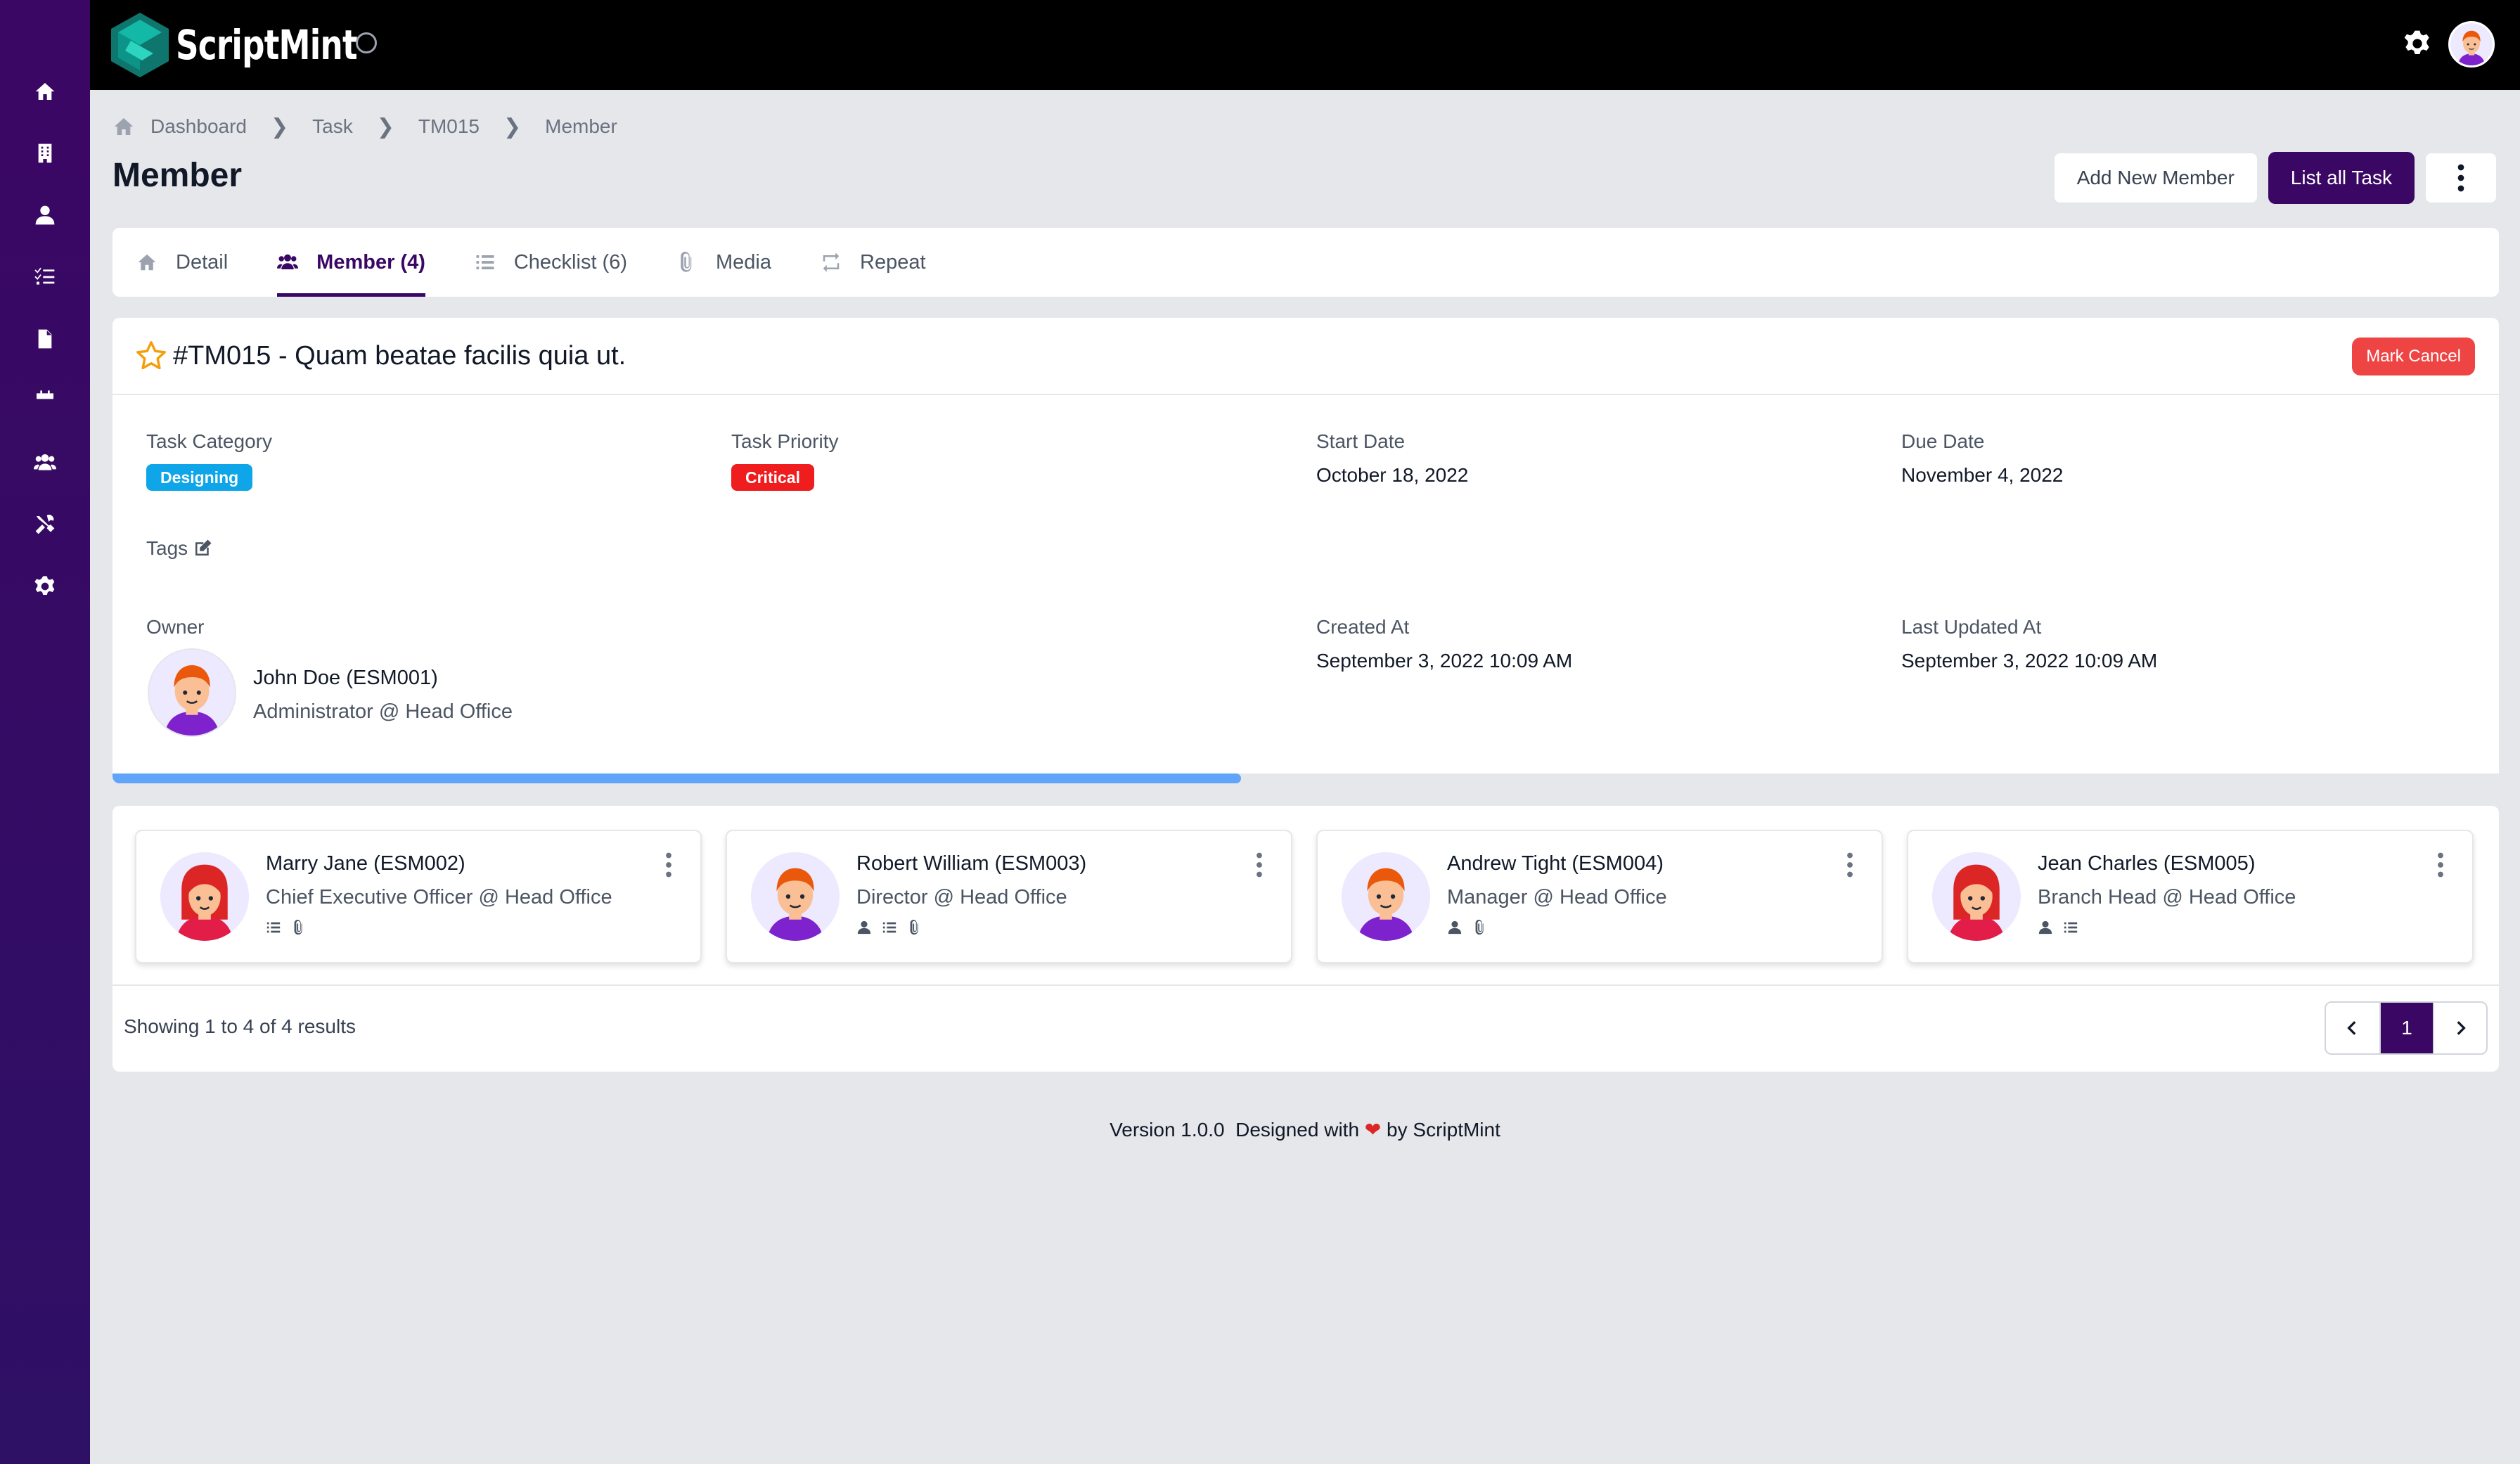 The width and height of the screenshot is (2520, 1464). I want to click on tab-checklist: Checklist (6), so click(551, 263).